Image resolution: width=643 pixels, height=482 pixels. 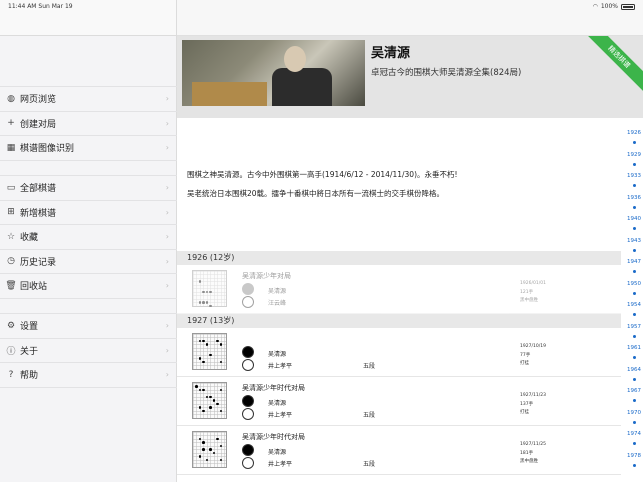 I want to click on white-player-name: 汪云峰, so click(x=277, y=303).